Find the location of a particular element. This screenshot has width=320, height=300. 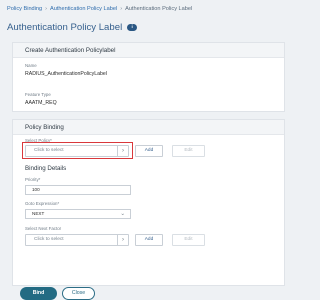

chevron-down-icon: ⌄ is located at coordinates (122, 214).